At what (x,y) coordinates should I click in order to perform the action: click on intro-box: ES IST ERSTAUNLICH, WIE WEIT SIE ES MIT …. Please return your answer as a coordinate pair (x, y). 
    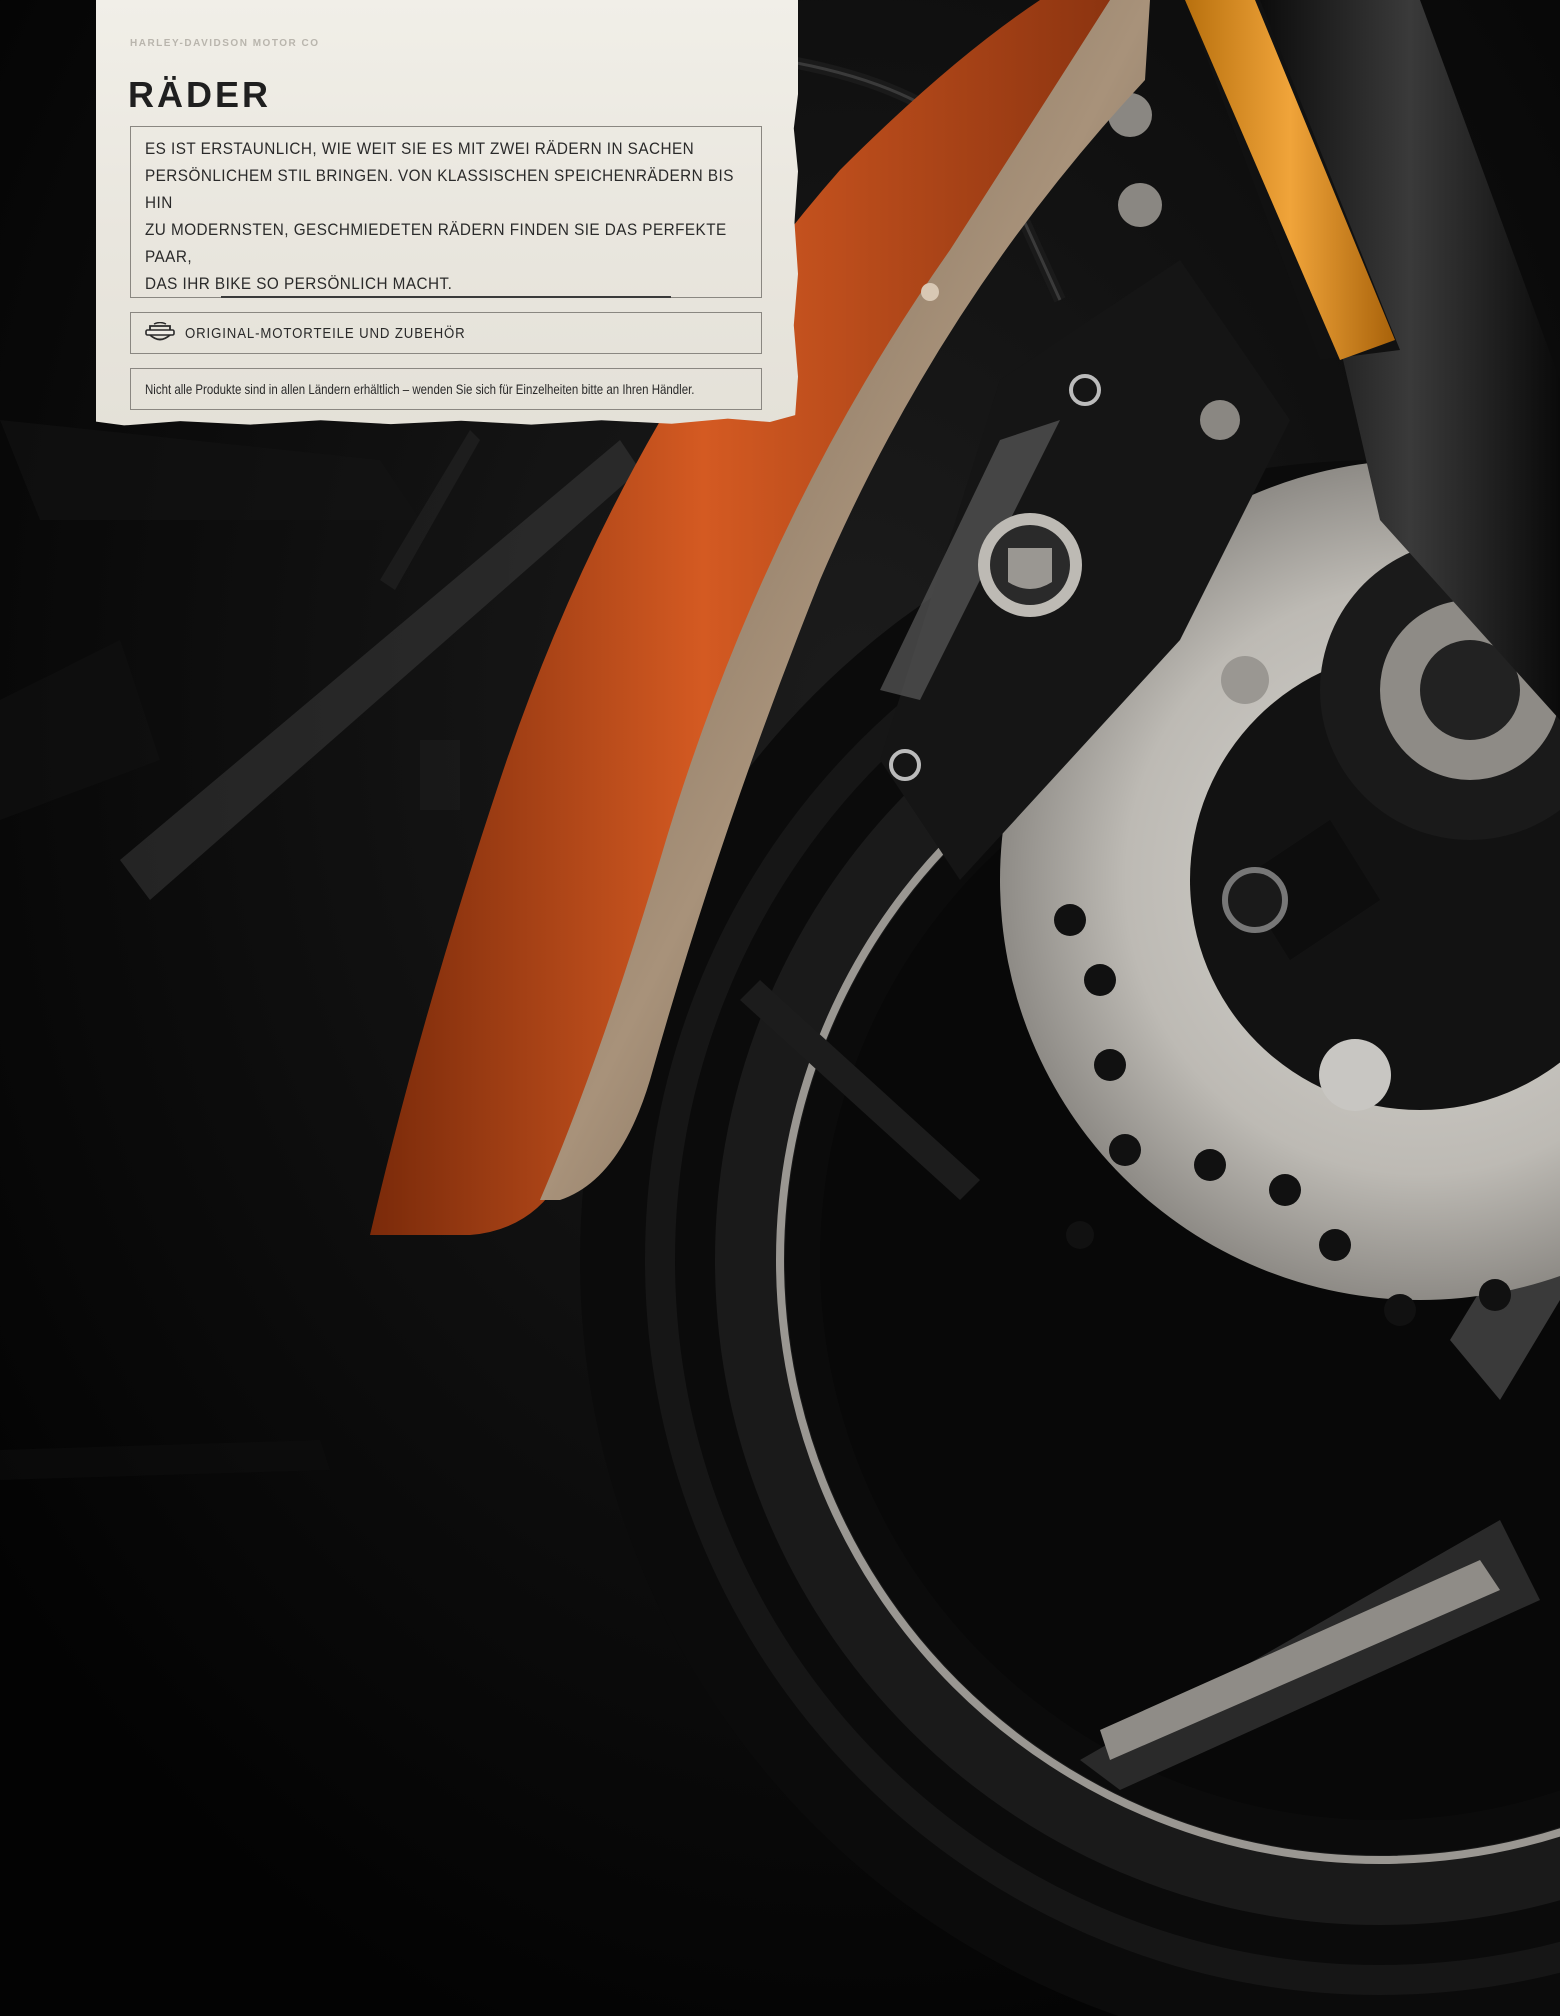
    Looking at the image, I should click on (446, 212).